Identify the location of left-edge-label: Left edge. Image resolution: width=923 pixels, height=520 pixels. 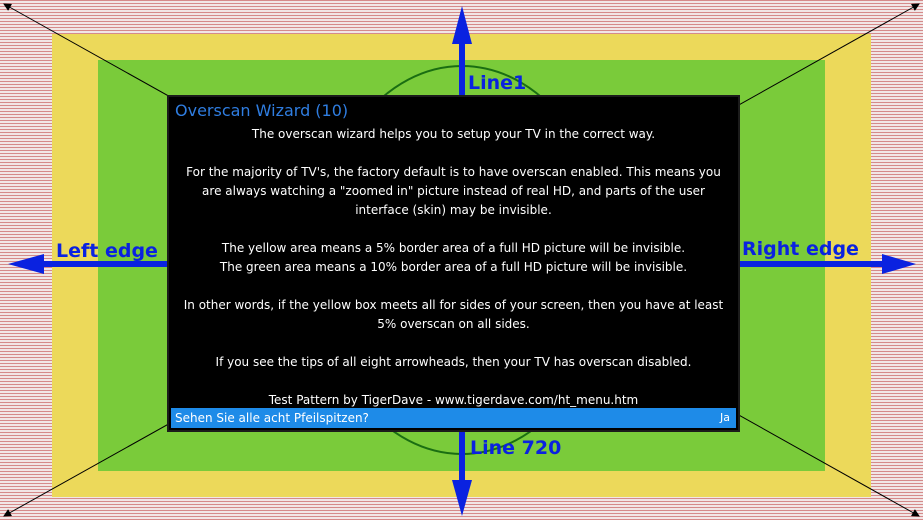
(107, 251).